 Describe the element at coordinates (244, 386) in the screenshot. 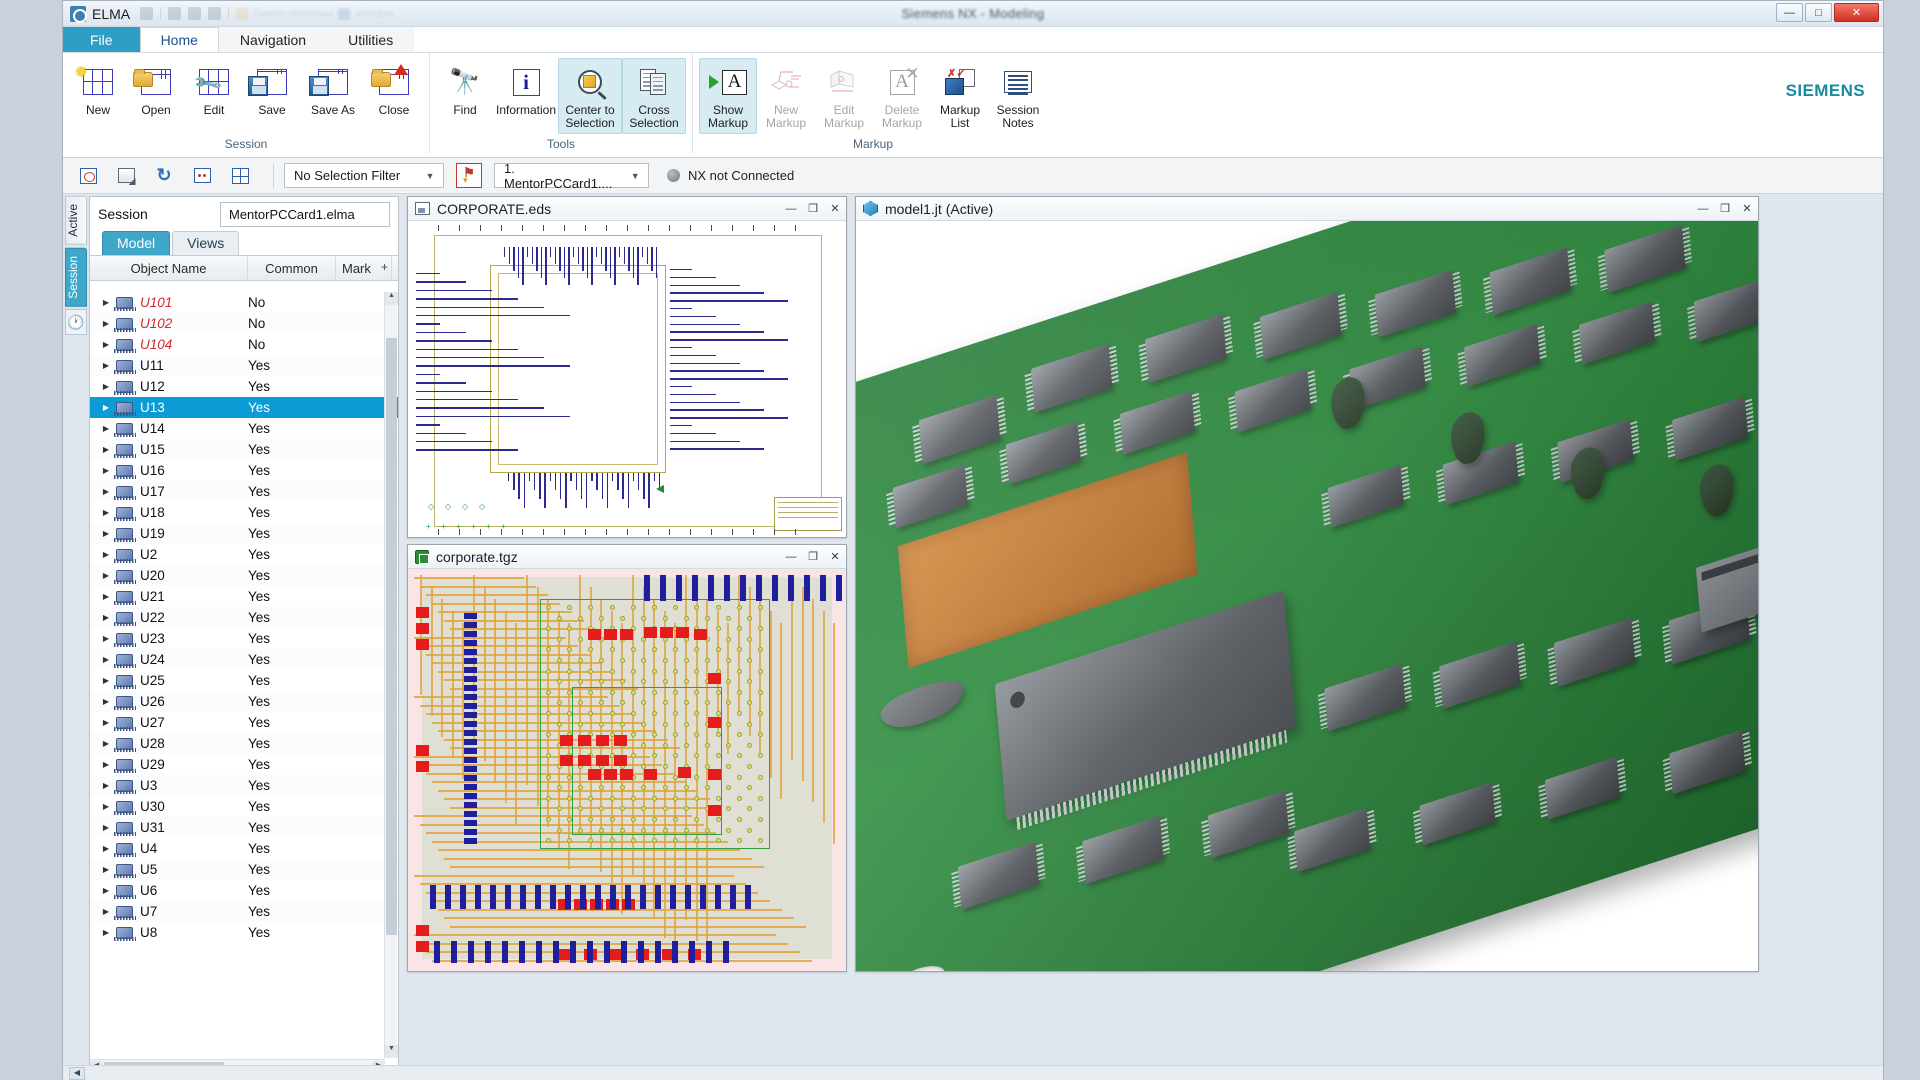

I see `table-row: ▶ U12 Yes` at that location.